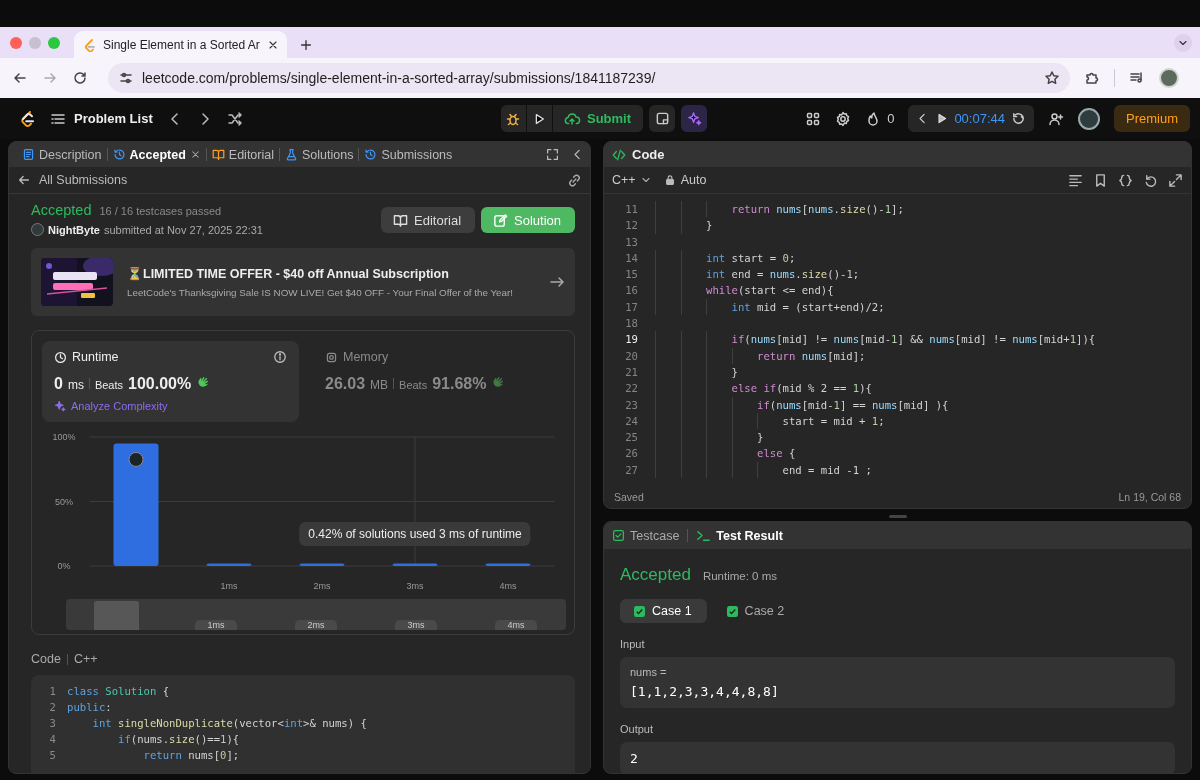 This screenshot has width=1200, height=780. What do you see at coordinates (740, 576) in the screenshot?
I see `runtime-text: Runtime: 0 ms` at bounding box center [740, 576].